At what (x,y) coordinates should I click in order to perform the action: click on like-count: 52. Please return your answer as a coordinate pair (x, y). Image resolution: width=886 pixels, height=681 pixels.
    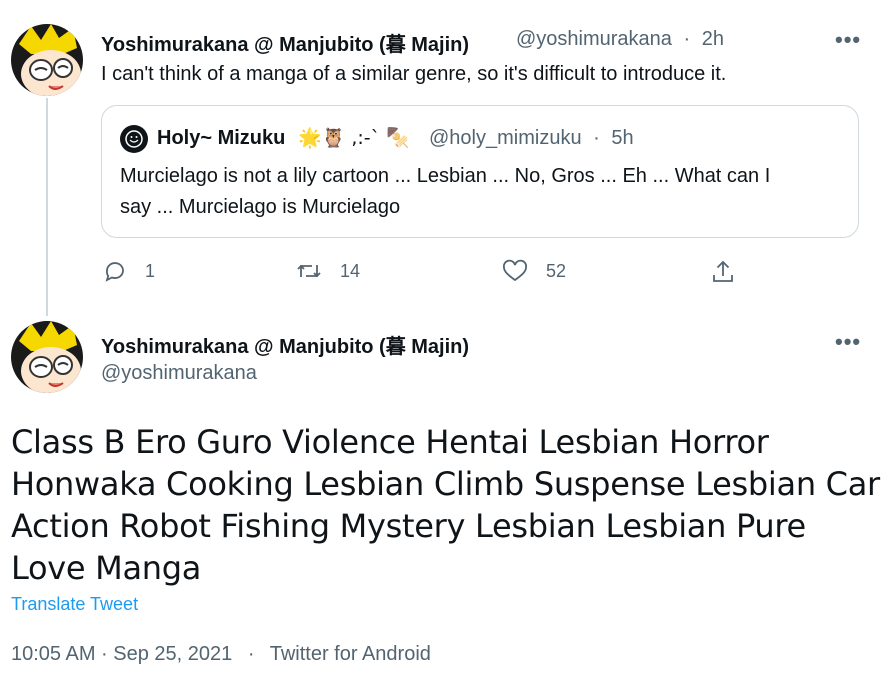
    Looking at the image, I should click on (556, 270).